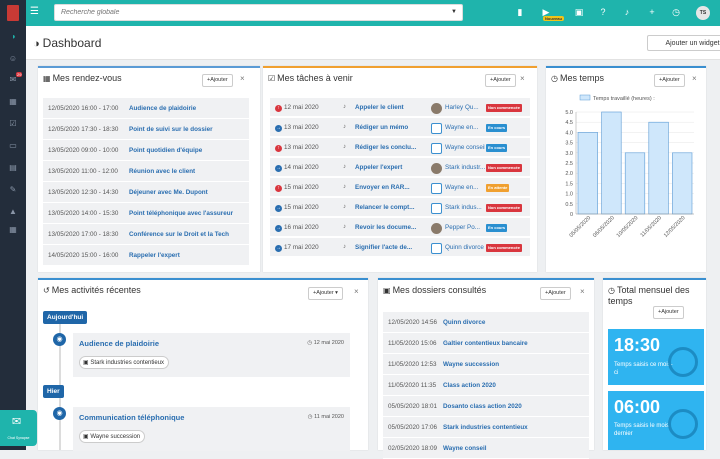  Describe the element at coordinates (112, 436) in the screenshot. I see `activity-tag: ▣ Wayne succession` at that location.